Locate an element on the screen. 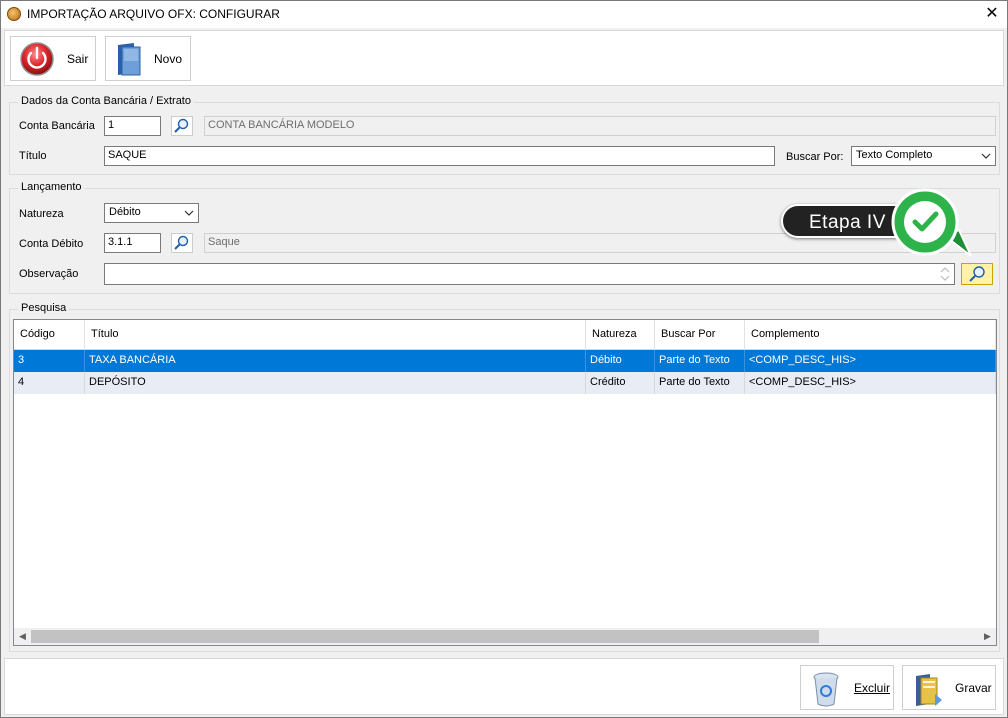 The width and height of the screenshot is (1008, 718). observacao-spin-icon is located at coordinates (945, 274).